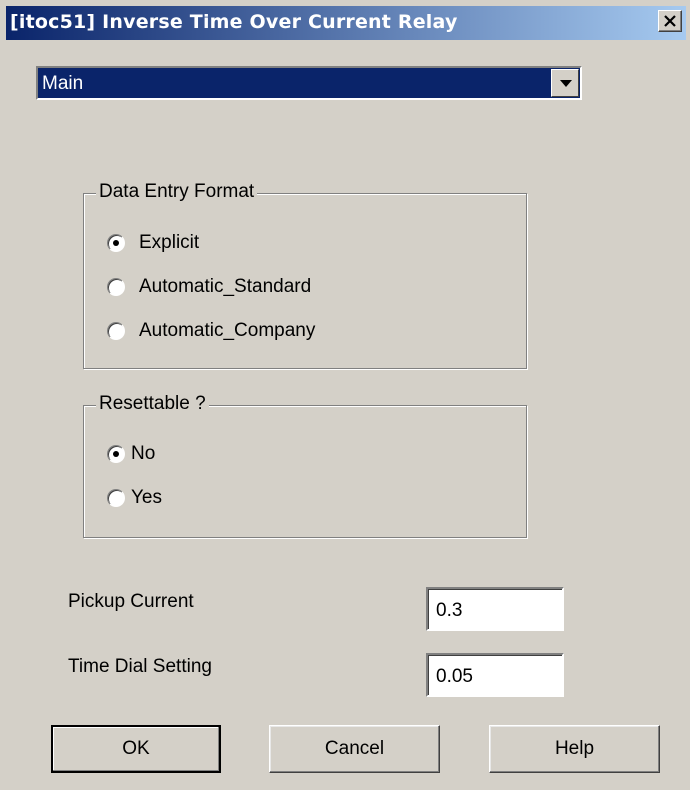  What do you see at coordinates (63, 83) in the screenshot?
I see `page-selector-value: Main` at bounding box center [63, 83].